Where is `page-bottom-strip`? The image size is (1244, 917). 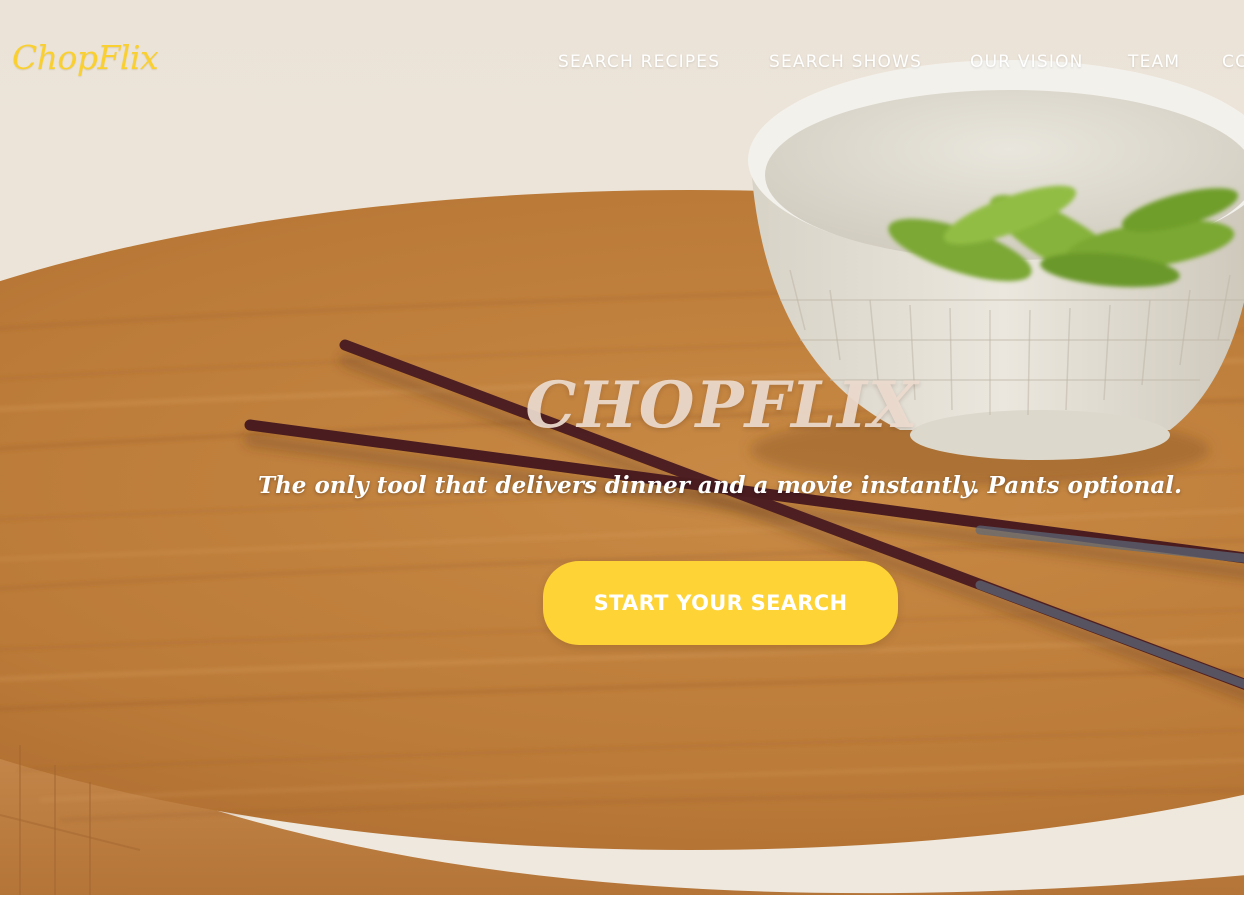 page-bottom-strip is located at coordinates (622, 906).